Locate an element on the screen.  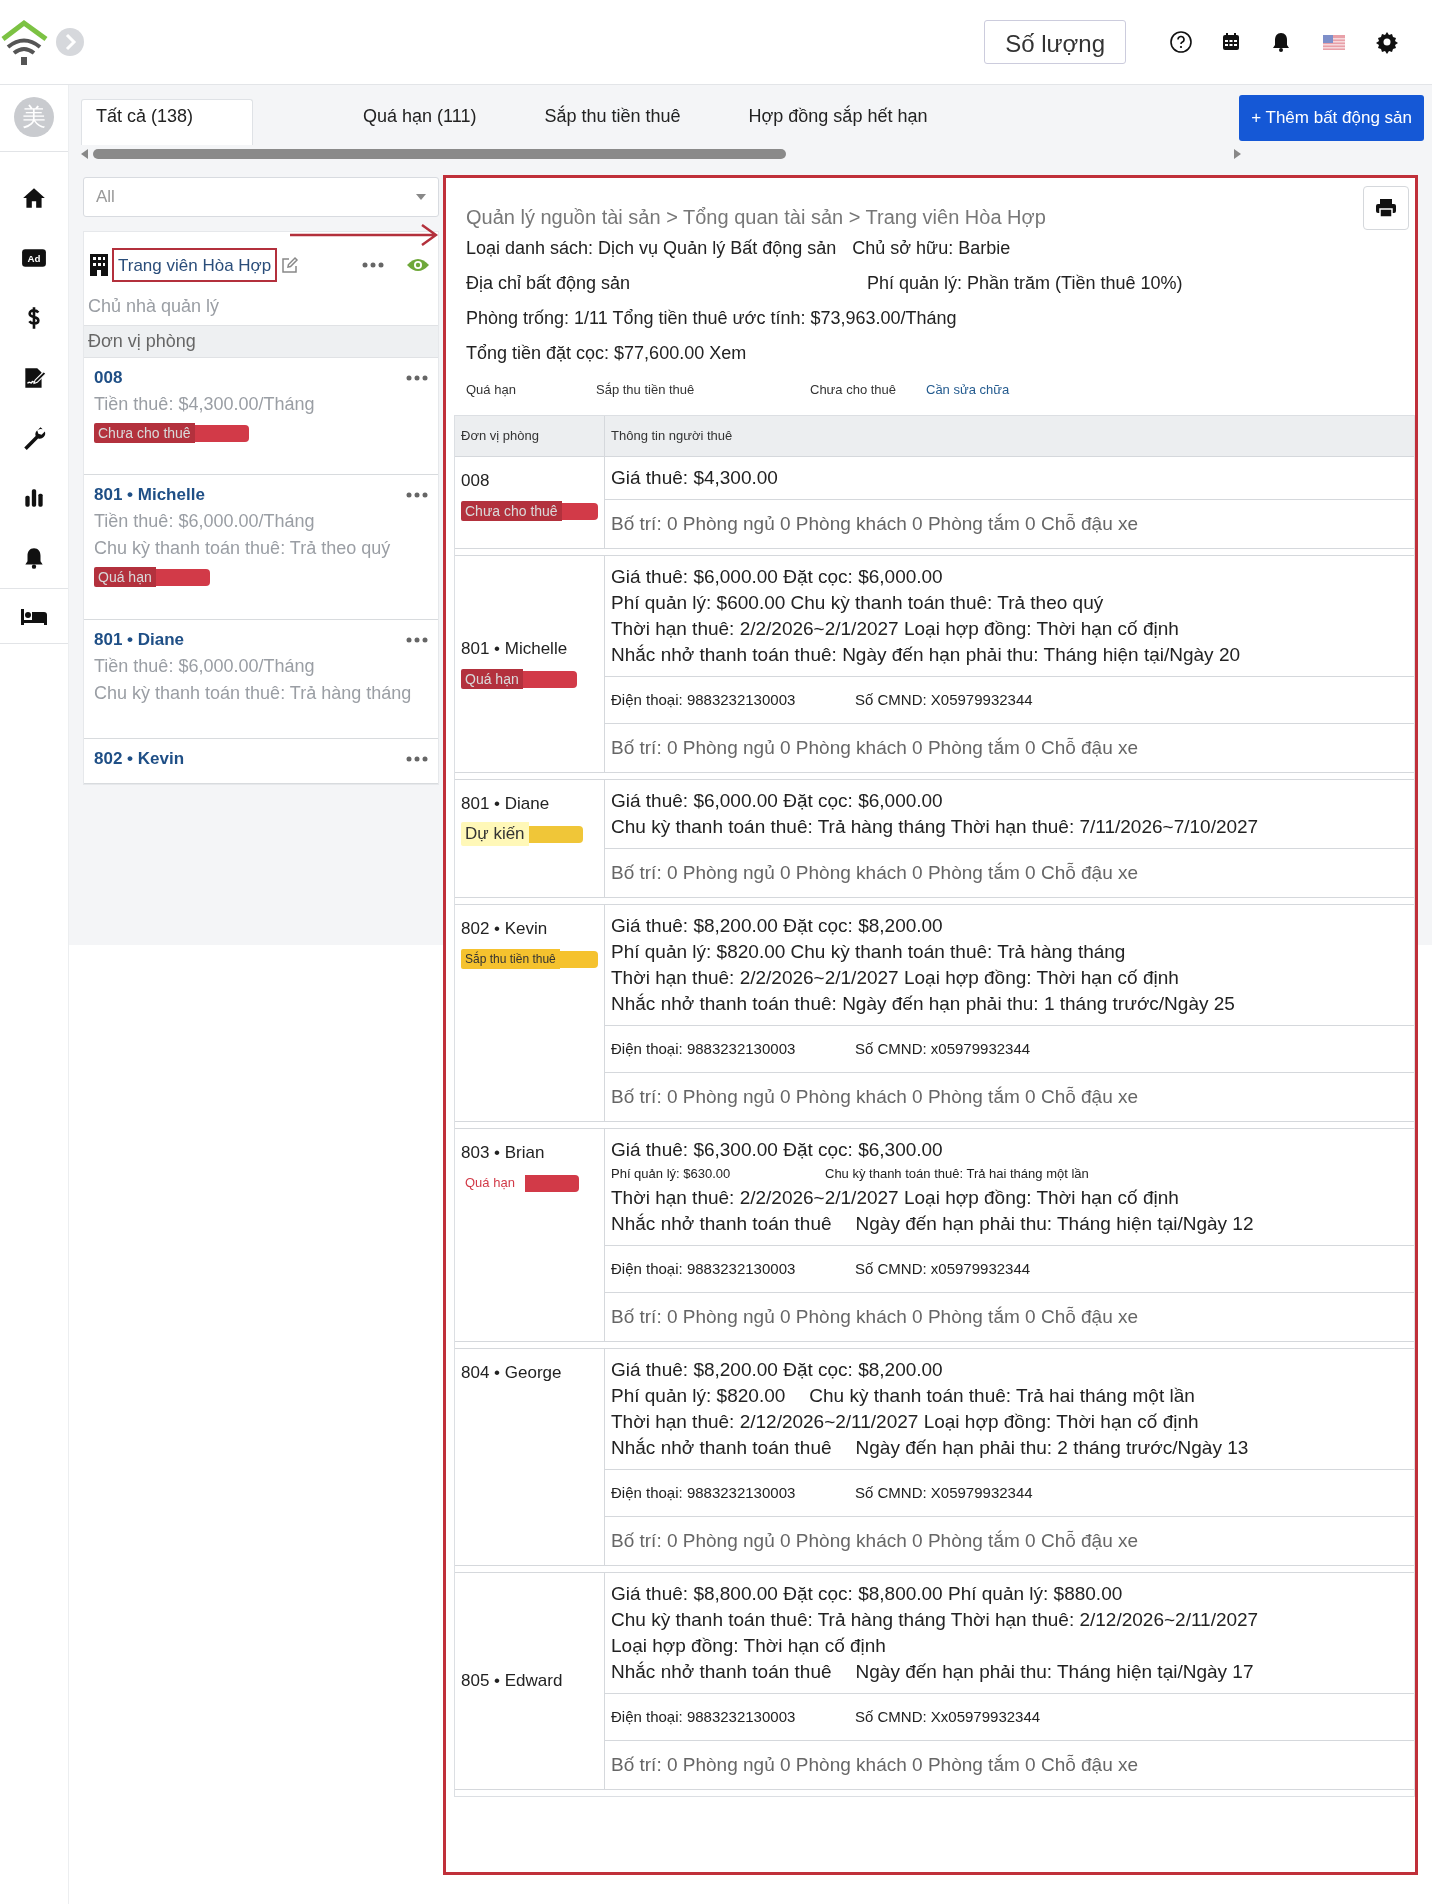
tenant-info: Ngày đến hạn phải thu: Tháng hiện tại/Ngày 12 is located at coordinates (1054, 1224).